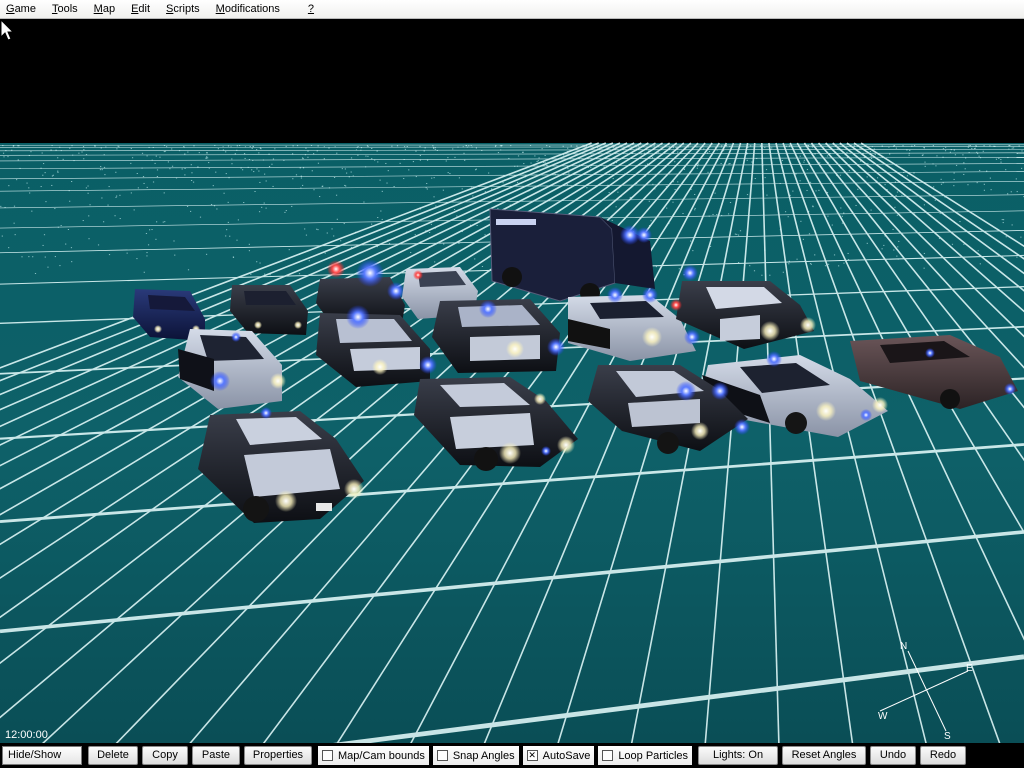  I want to click on loop-particles-label: Loop Particles, so click(653, 756).